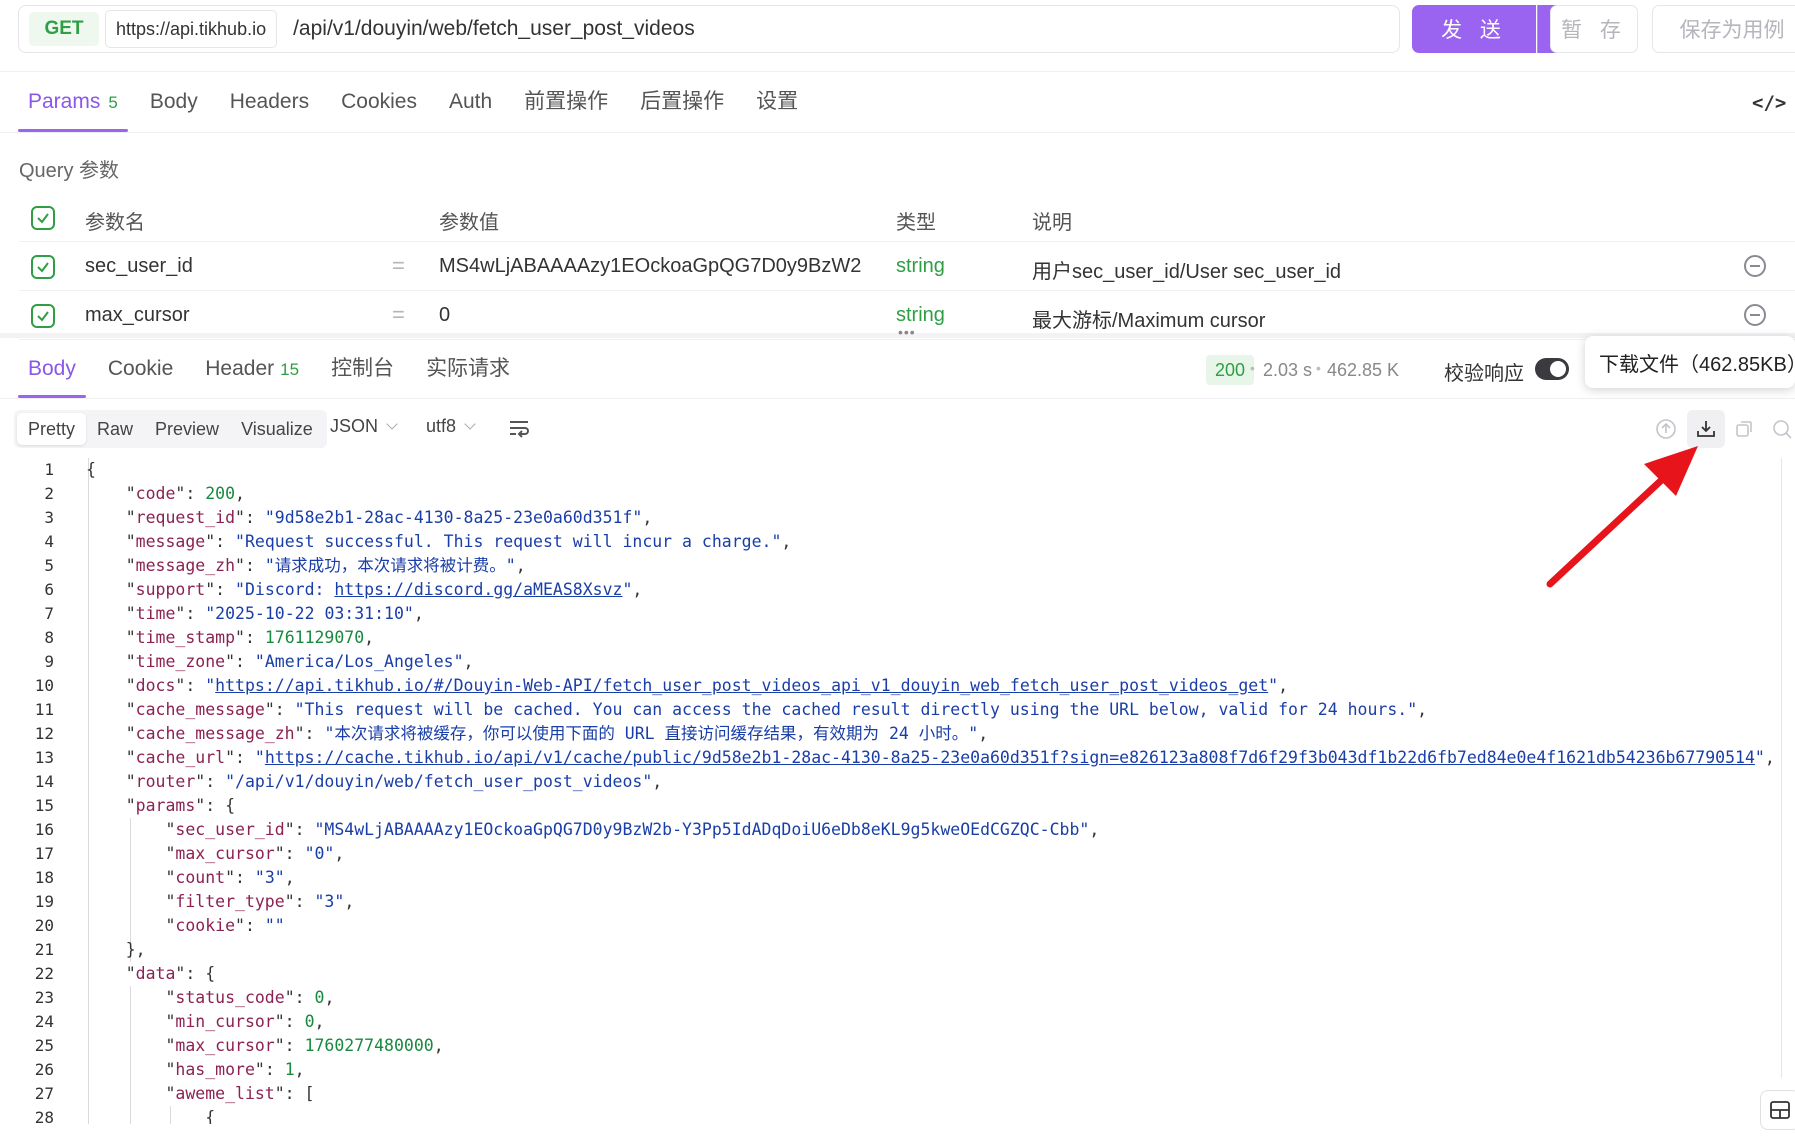  What do you see at coordinates (444, 315) in the screenshot?
I see `param-value: 0` at bounding box center [444, 315].